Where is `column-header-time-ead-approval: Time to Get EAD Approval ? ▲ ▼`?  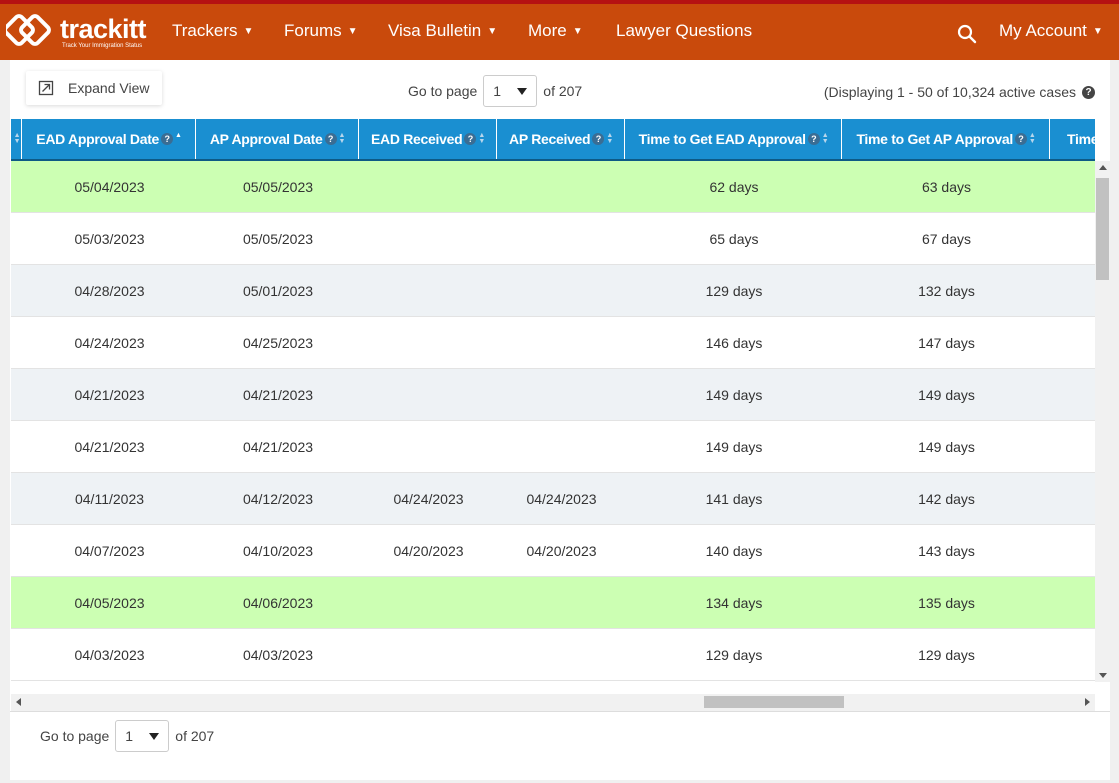
column-header-time-ead-approval: Time to Get EAD Approval ? ▲ ▼ is located at coordinates (734, 139).